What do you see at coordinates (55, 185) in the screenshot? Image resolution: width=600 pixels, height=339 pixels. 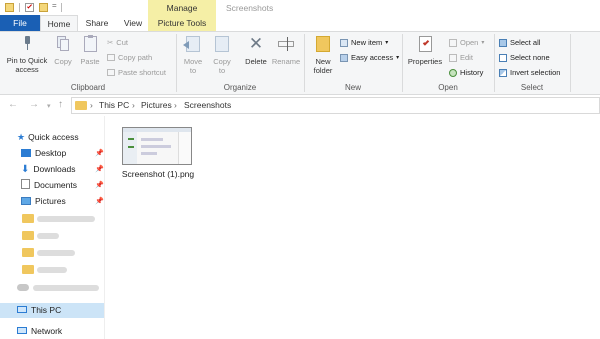 I see `documents-label: Documents` at bounding box center [55, 185].